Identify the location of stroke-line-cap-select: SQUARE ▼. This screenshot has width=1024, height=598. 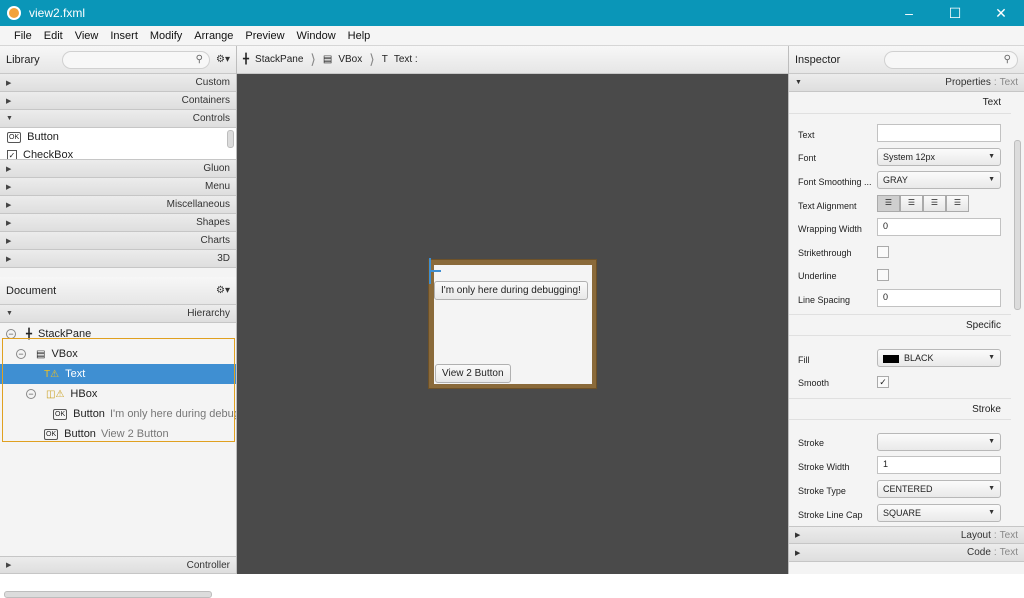
(939, 513).